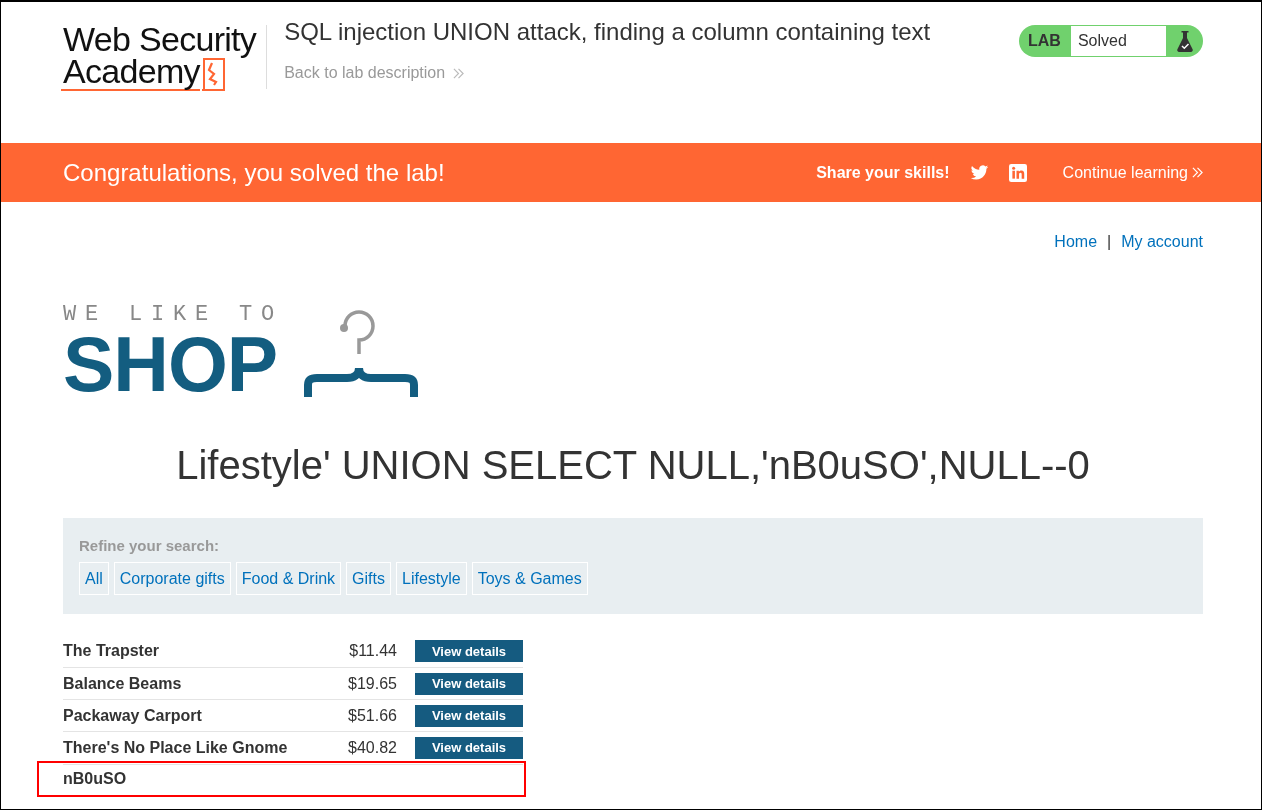  I want to click on product-price: $51.66, so click(372, 715).